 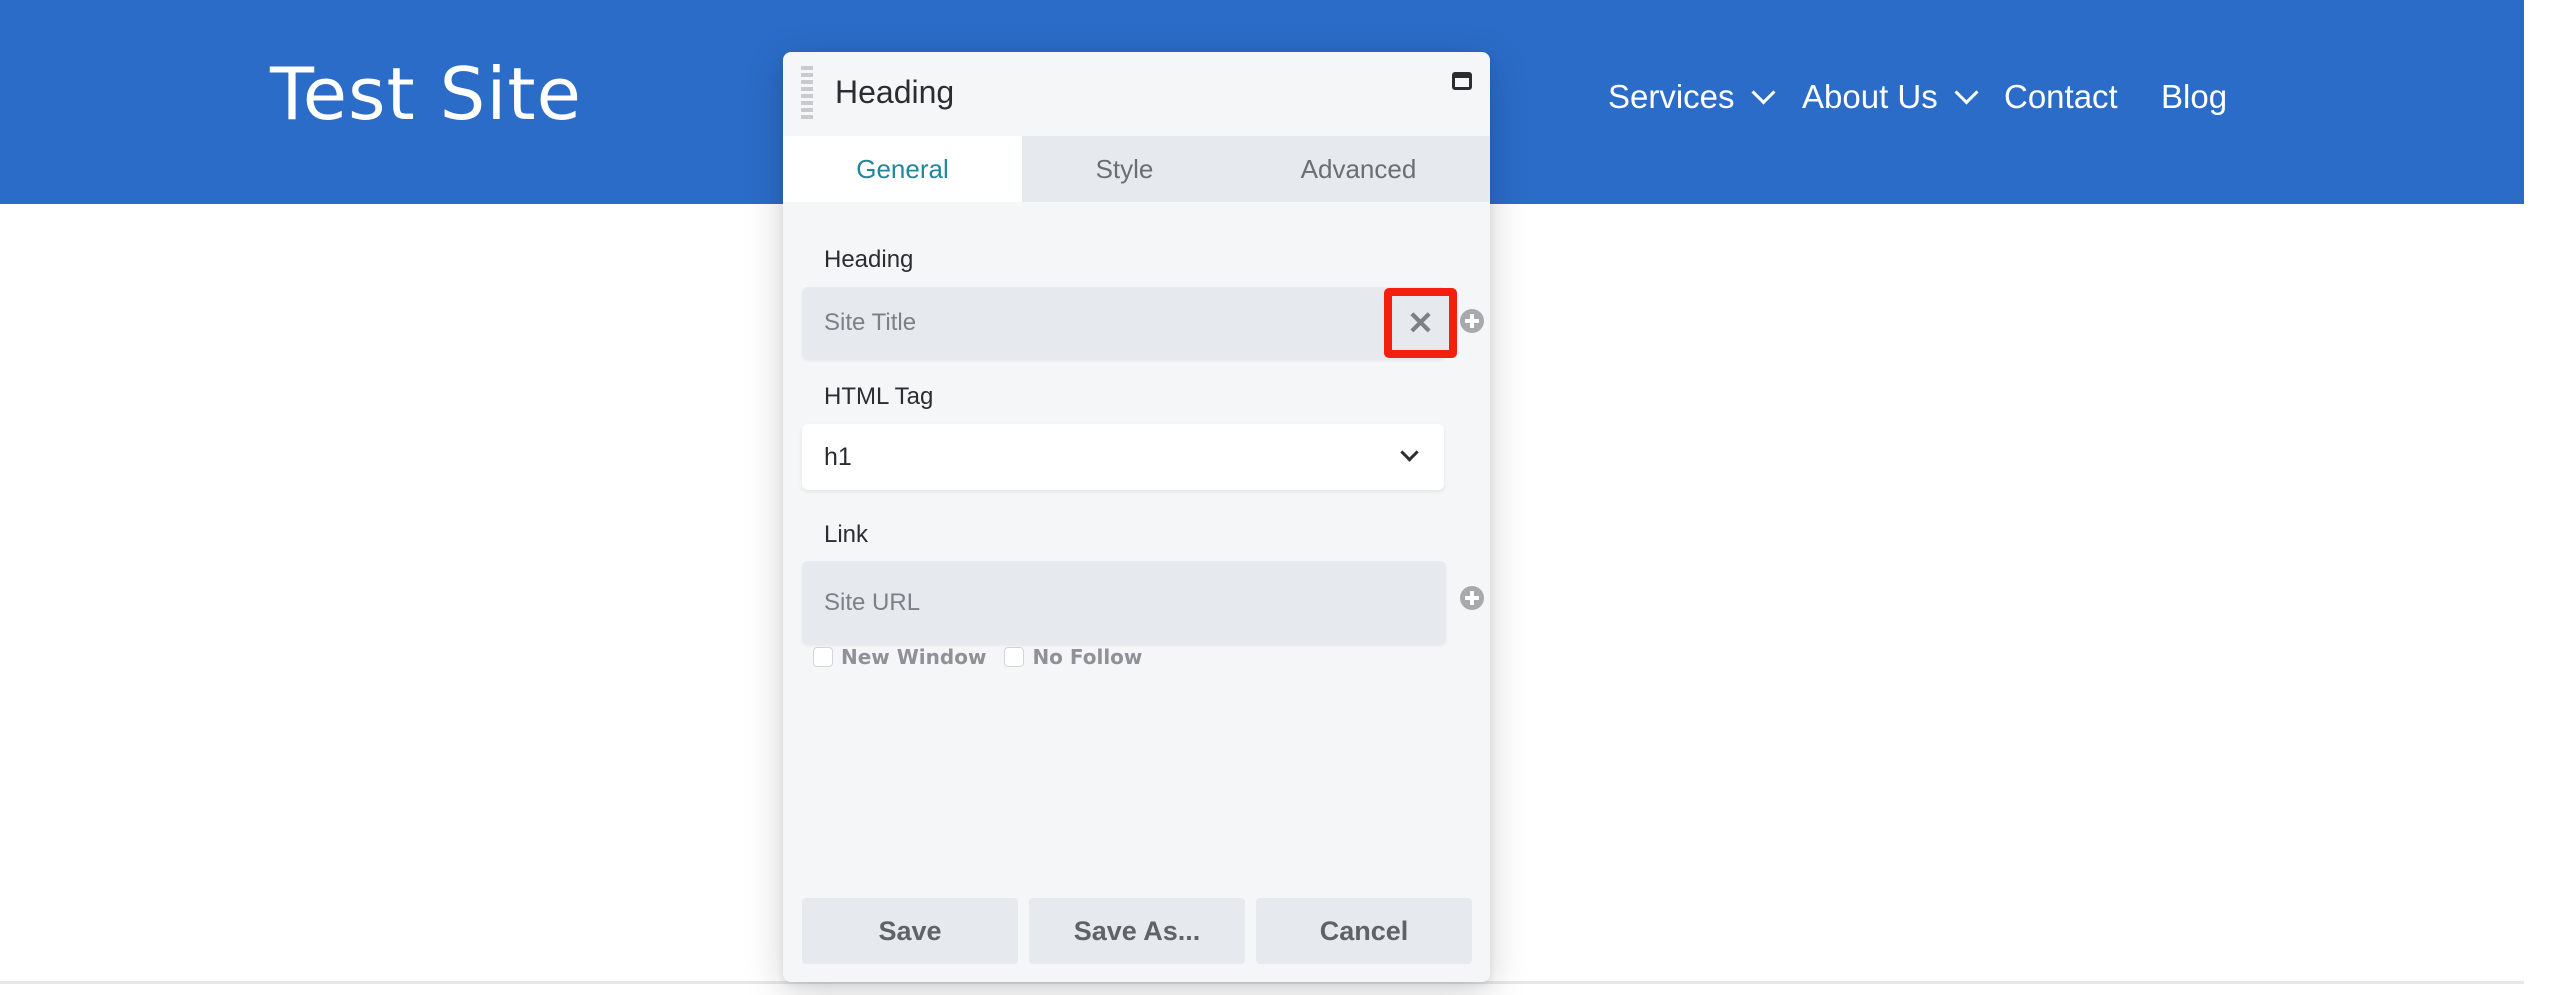 I want to click on new-window-label: New Window, so click(x=913, y=657).